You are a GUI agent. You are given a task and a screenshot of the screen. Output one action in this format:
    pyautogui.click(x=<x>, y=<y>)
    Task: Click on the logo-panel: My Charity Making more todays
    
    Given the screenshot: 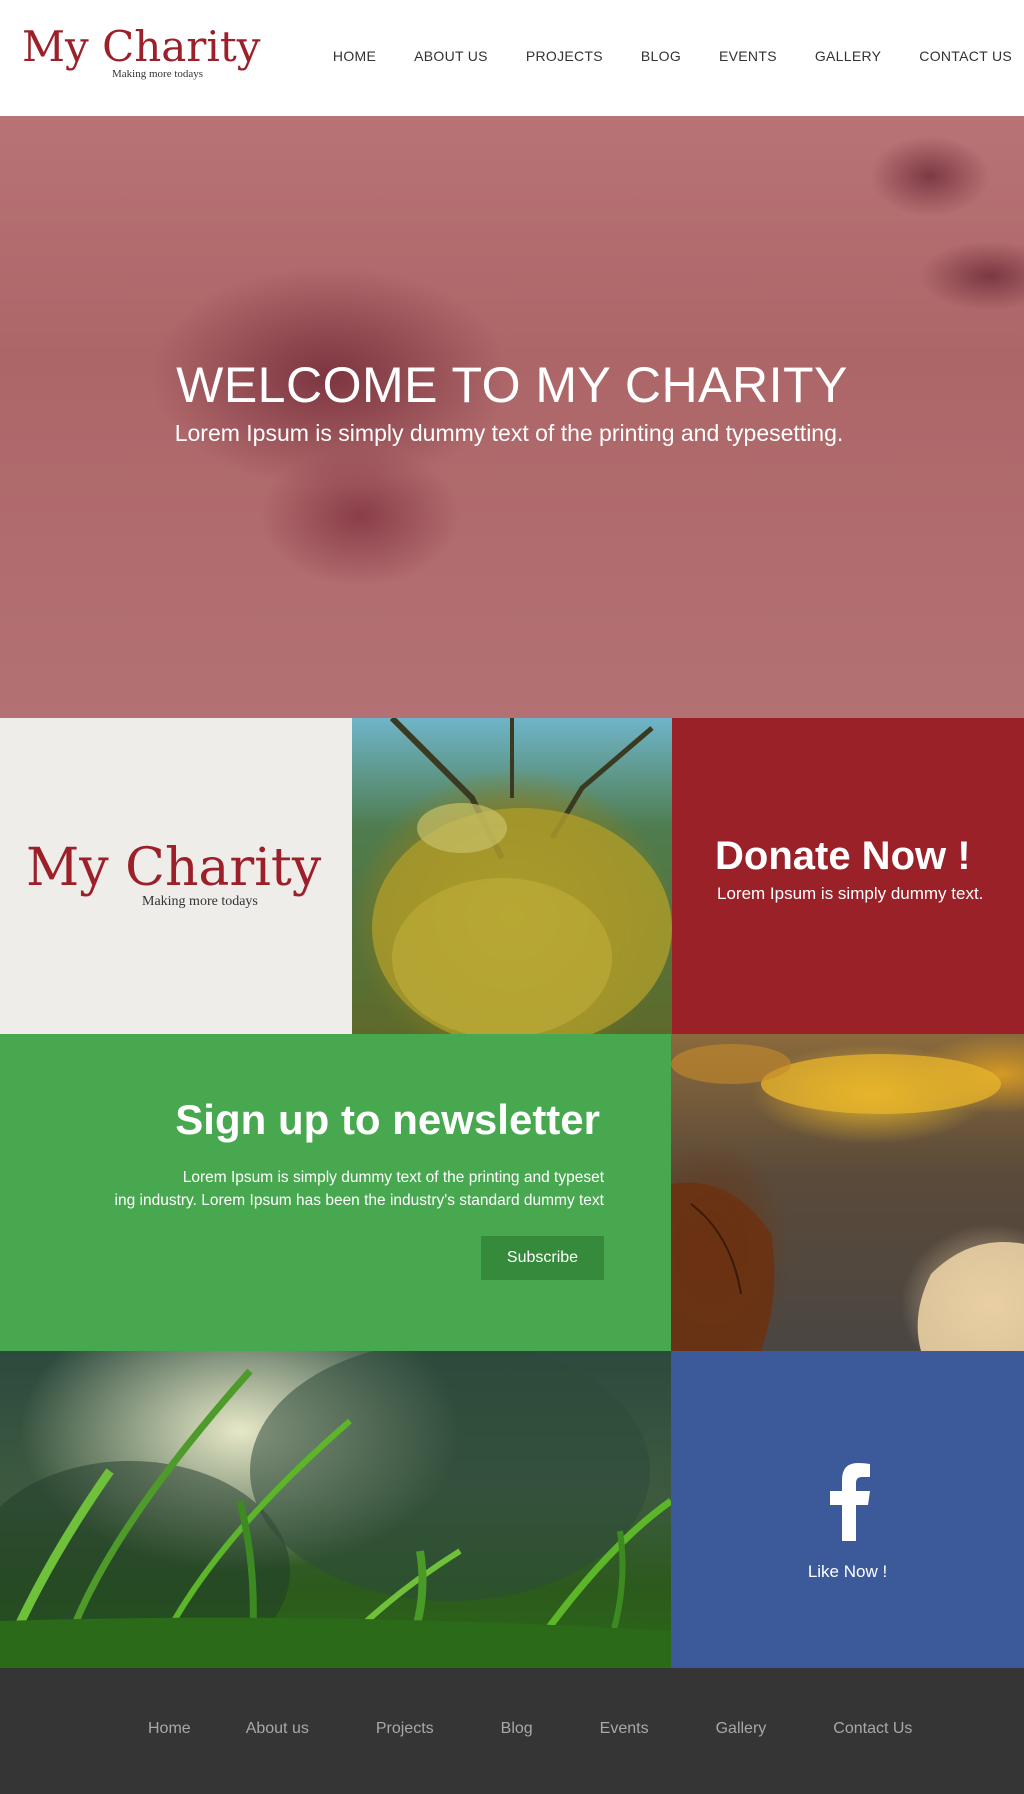 What is the action you would take?
    pyautogui.click(x=176, y=876)
    